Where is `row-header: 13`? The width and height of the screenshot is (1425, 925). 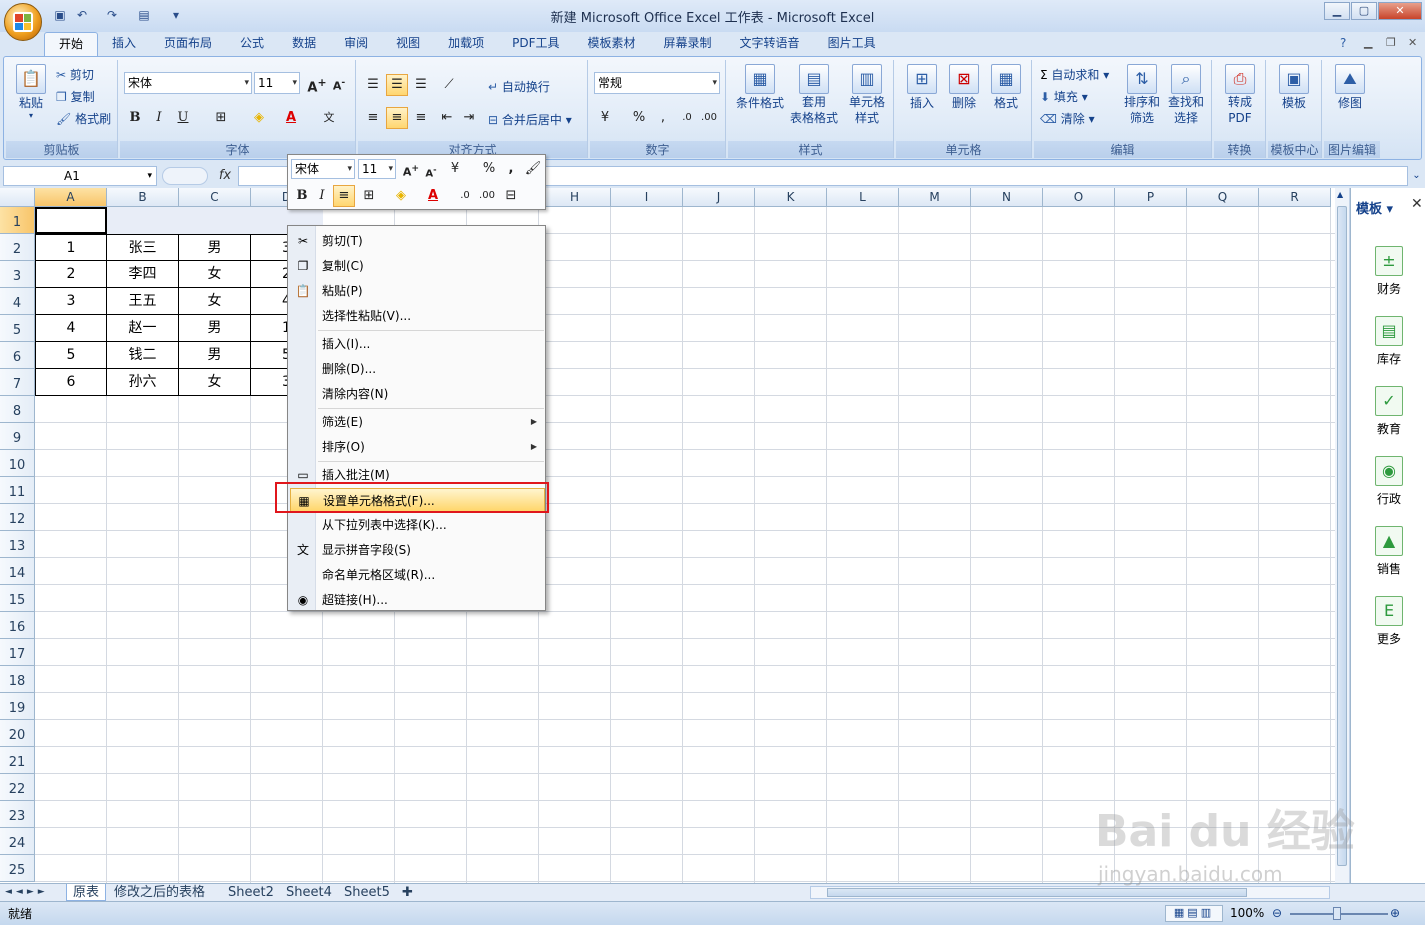
row-header: 13 is located at coordinates (17, 544).